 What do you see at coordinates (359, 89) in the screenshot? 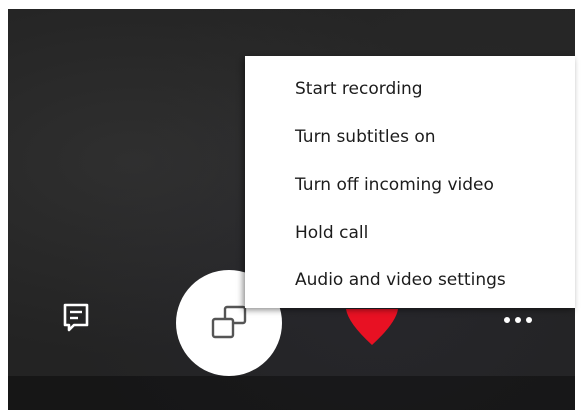
I see `menu-item-start-recording: Start recording` at bounding box center [359, 89].